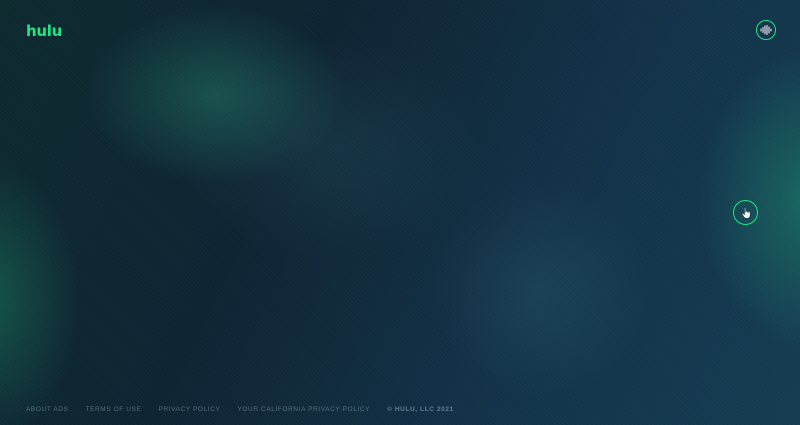  Describe the element at coordinates (44, 31) in the screenshot. I see `hulu-logo: hulu` at that location.